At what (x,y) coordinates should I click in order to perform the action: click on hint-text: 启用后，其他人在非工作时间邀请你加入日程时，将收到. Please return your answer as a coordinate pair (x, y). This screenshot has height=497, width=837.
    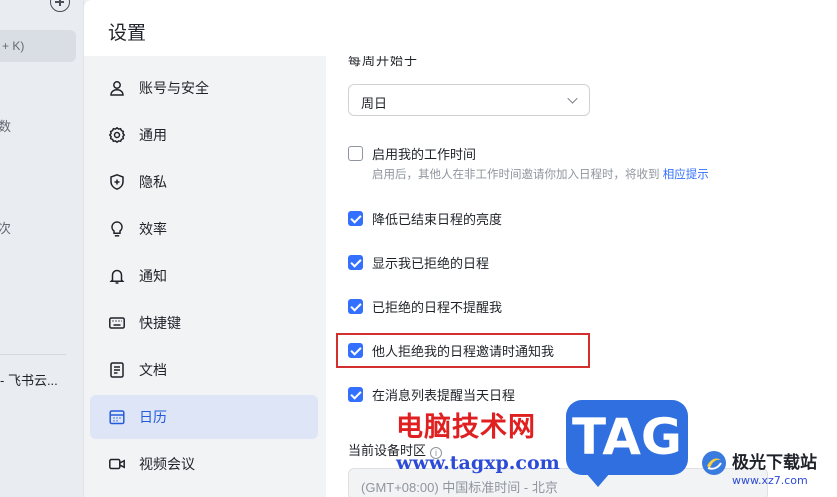
    Looking at the image, I should click on (516, 175).